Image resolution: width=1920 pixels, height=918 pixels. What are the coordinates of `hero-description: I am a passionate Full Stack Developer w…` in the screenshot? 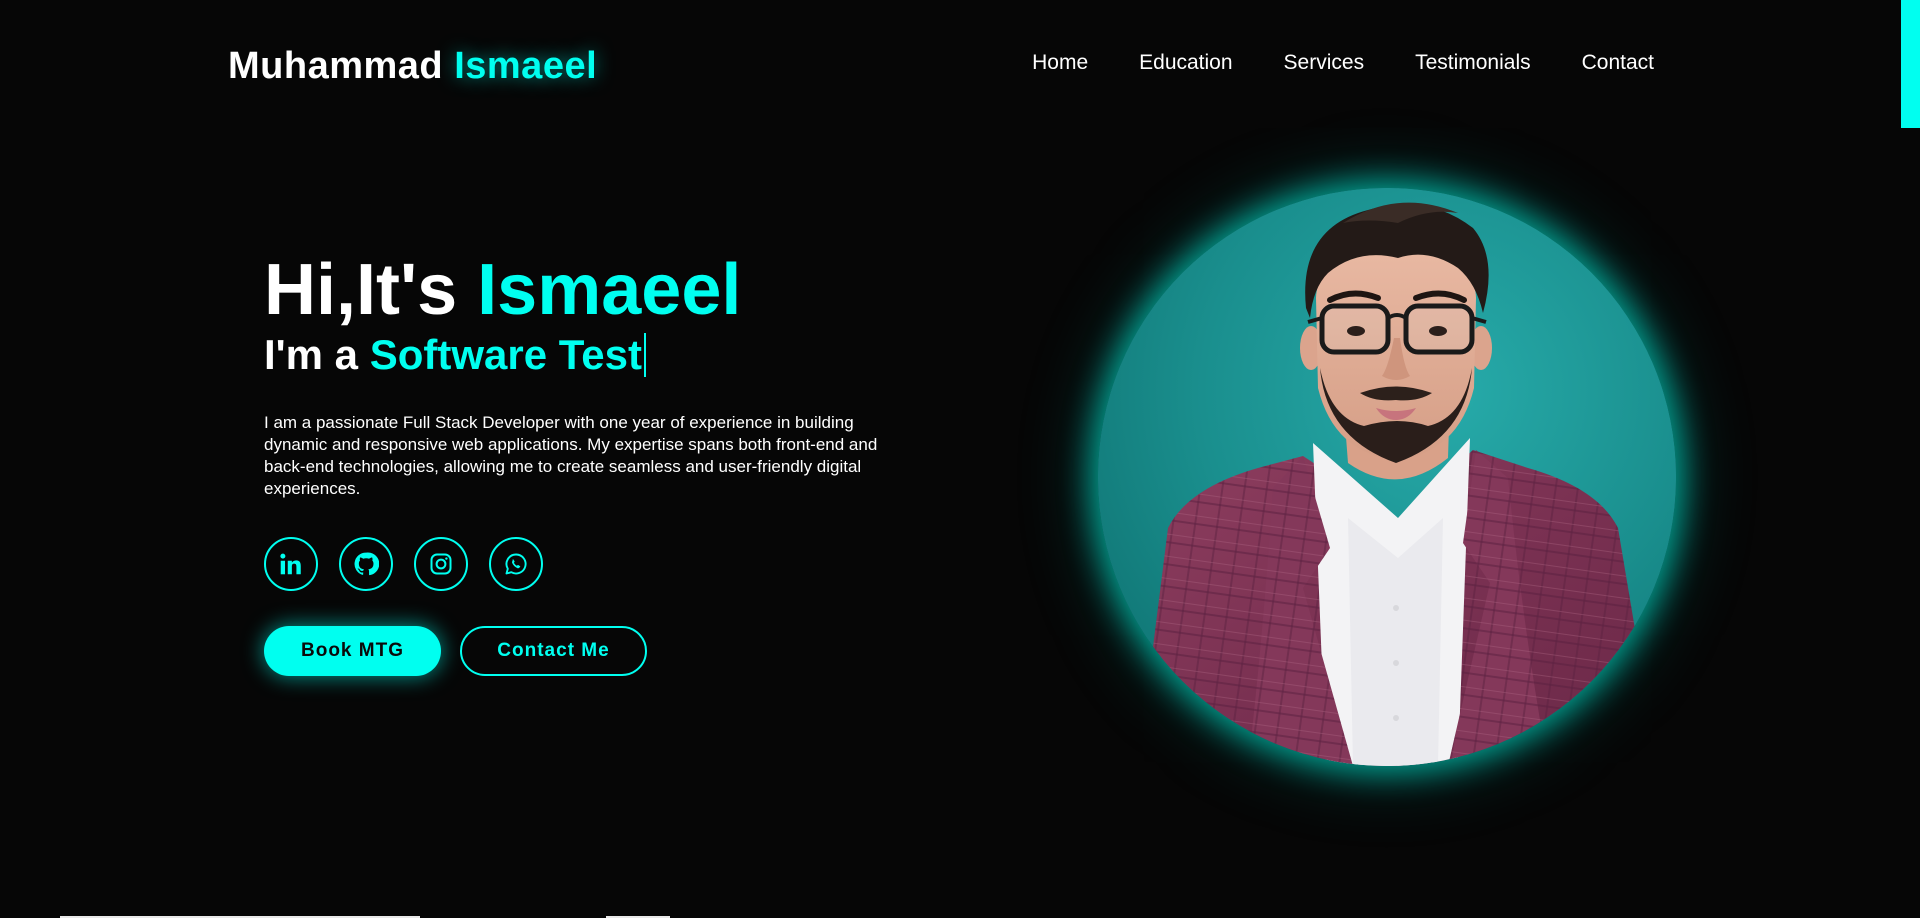 It's located at (571, 455).